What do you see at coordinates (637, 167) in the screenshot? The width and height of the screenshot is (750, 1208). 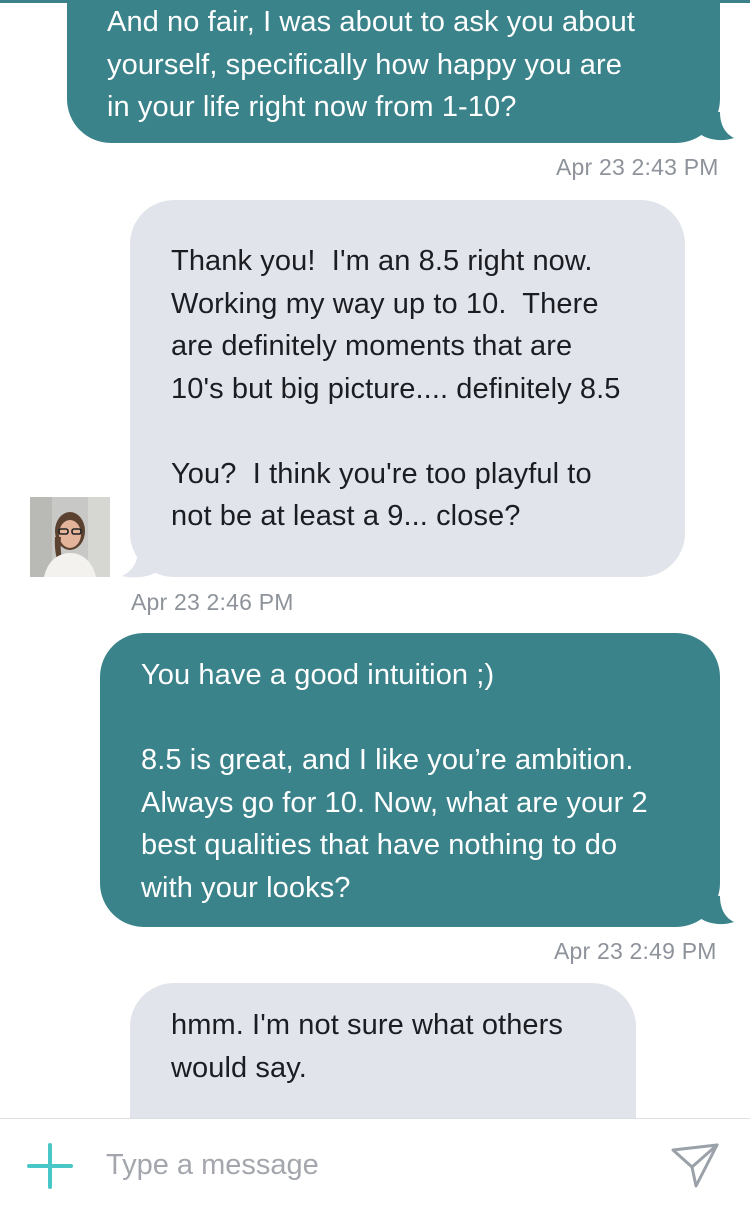 I see `message-timestamp: Apr 23 2:43 PM` at bounding box center [637, 167].